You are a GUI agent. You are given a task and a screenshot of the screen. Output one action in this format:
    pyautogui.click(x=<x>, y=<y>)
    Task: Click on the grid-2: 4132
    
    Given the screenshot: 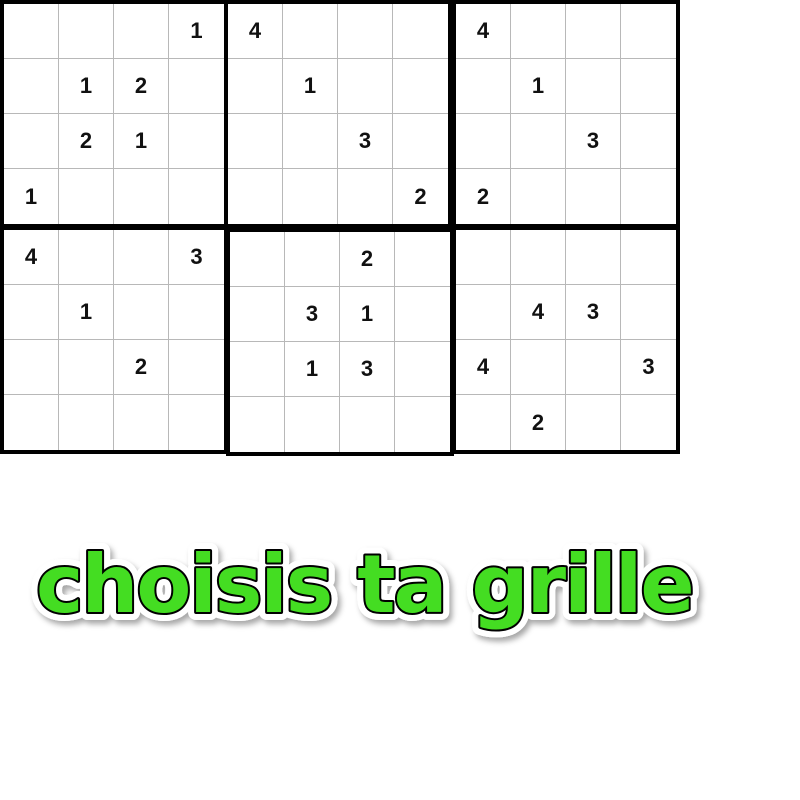 What is the action you would take?
    pyautogui.click(x=338, y=114)
    